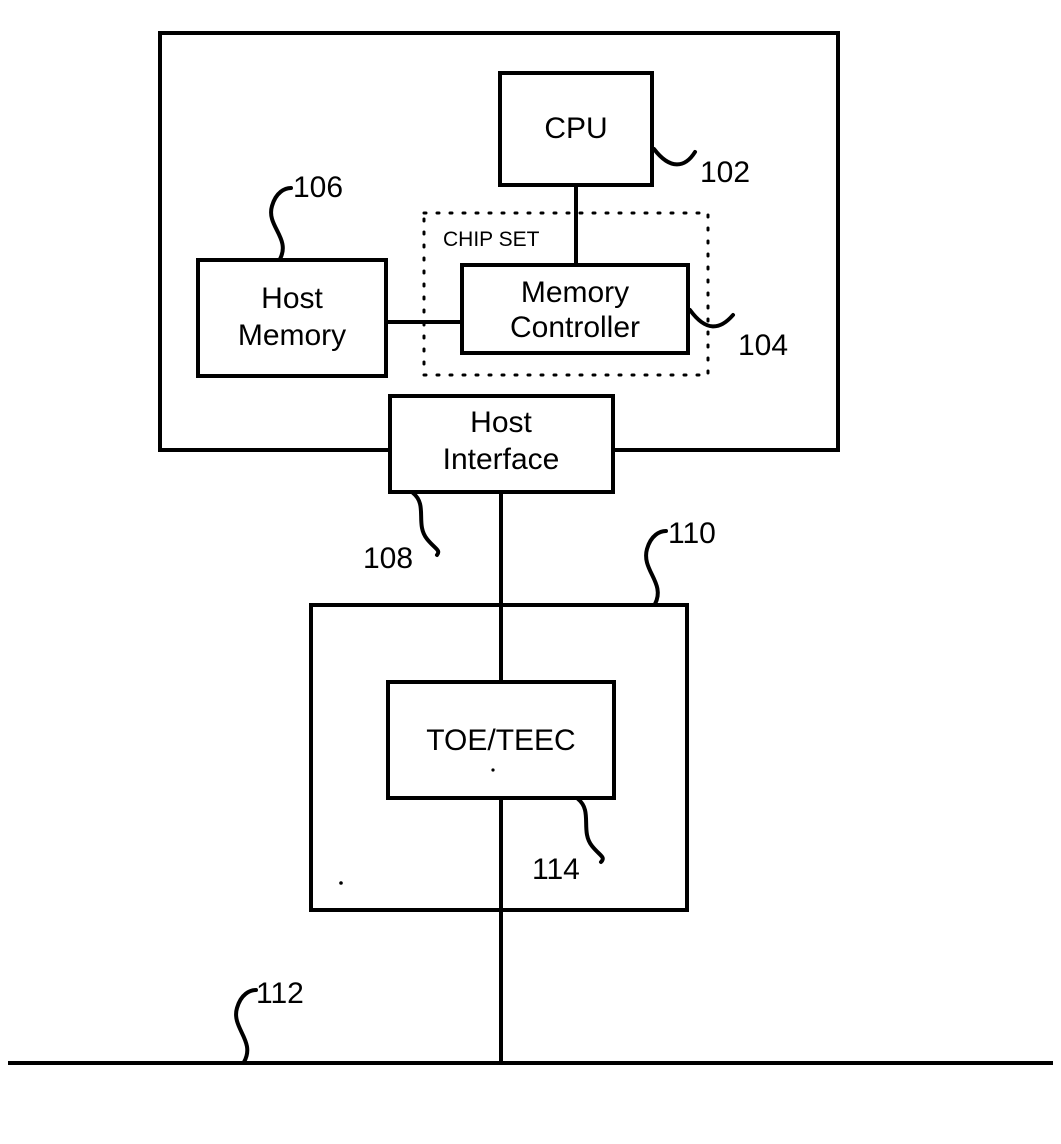 Image resolution: width=1061 pixels, height=1144 pixels. Describe the element at coordinates (280, 993) in the screenshot. I see `ref-numeral-112: 112` at that location.